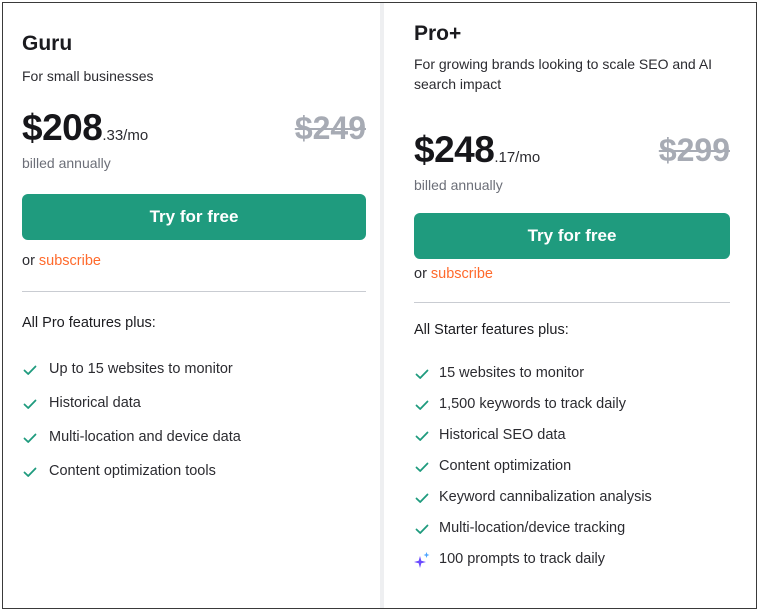 The height and width of the screenshot is (612, 760). Describe the element at coordinates (62, 127) in the screenshot. I see `price-whole: $208` at that location.